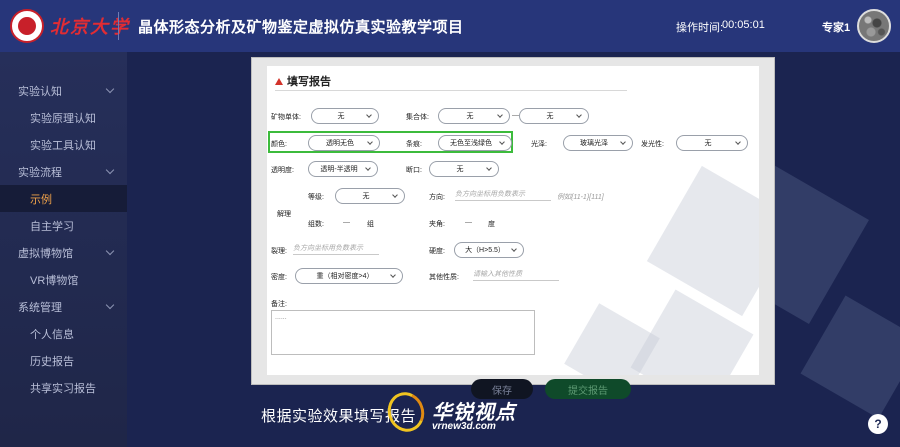 This screenshot has width=900, height=447. I want to click on watermark-url: vrnew3d.com, so click(464, 426).